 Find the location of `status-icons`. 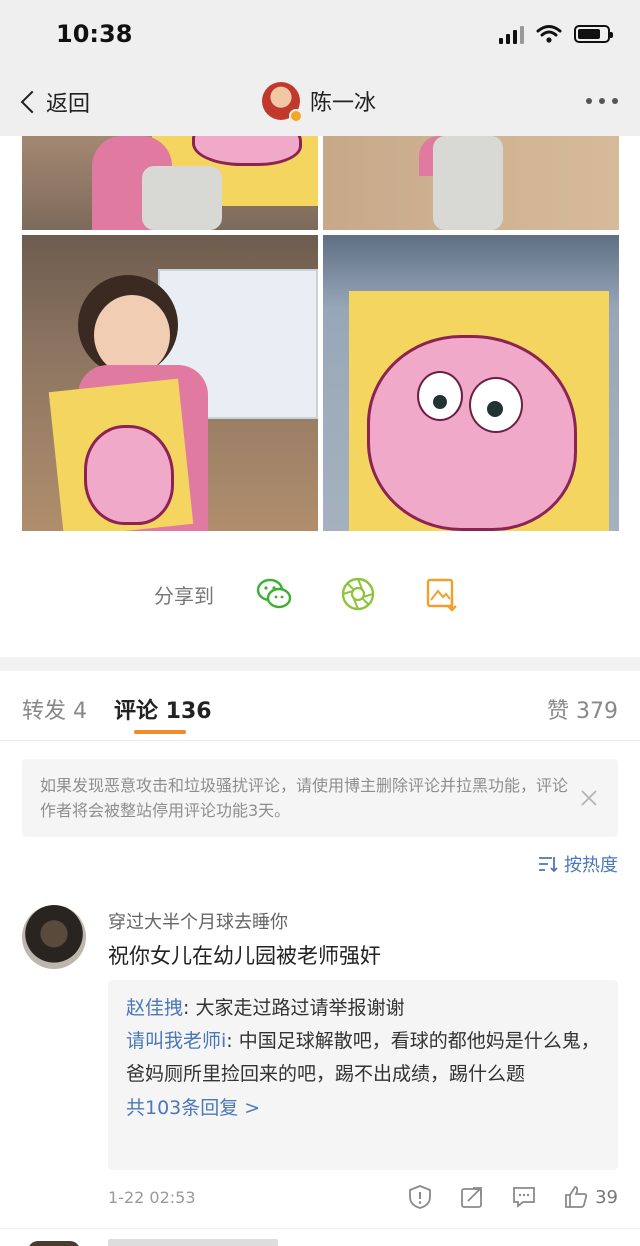

status-icons is located at coordinates (556, 34).